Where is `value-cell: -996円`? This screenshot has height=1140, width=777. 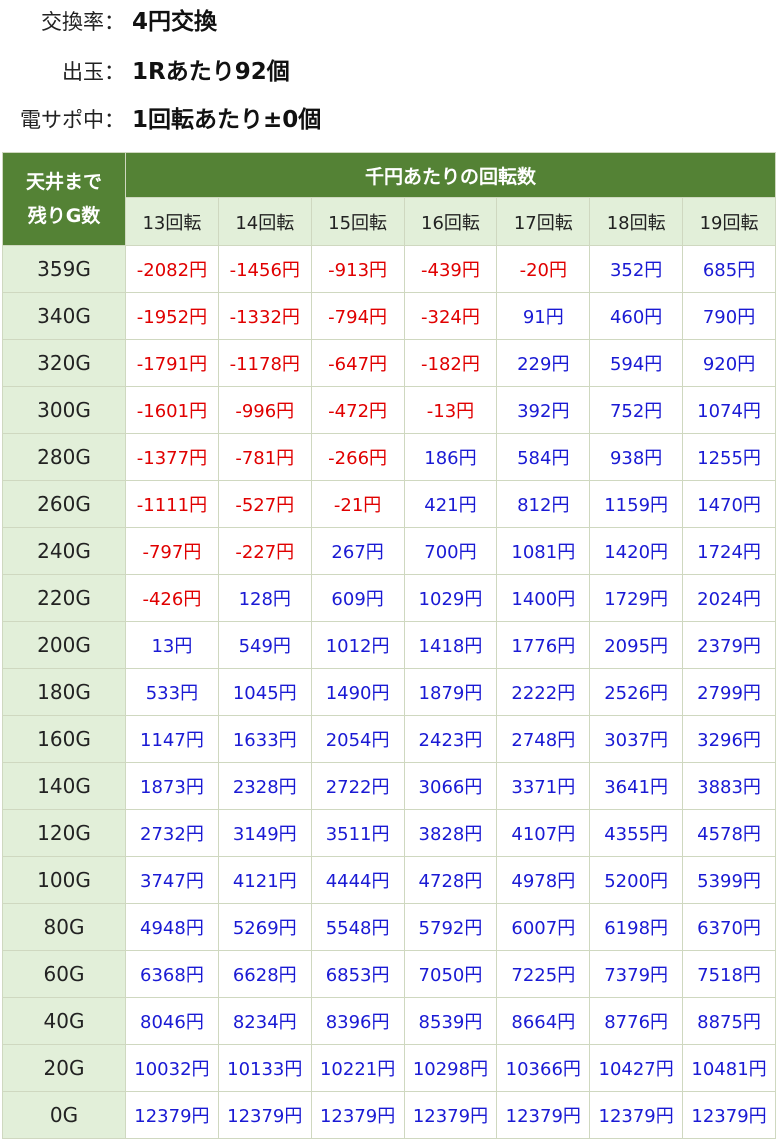
value-cell: -996円 is located at coordinates (264, 410).